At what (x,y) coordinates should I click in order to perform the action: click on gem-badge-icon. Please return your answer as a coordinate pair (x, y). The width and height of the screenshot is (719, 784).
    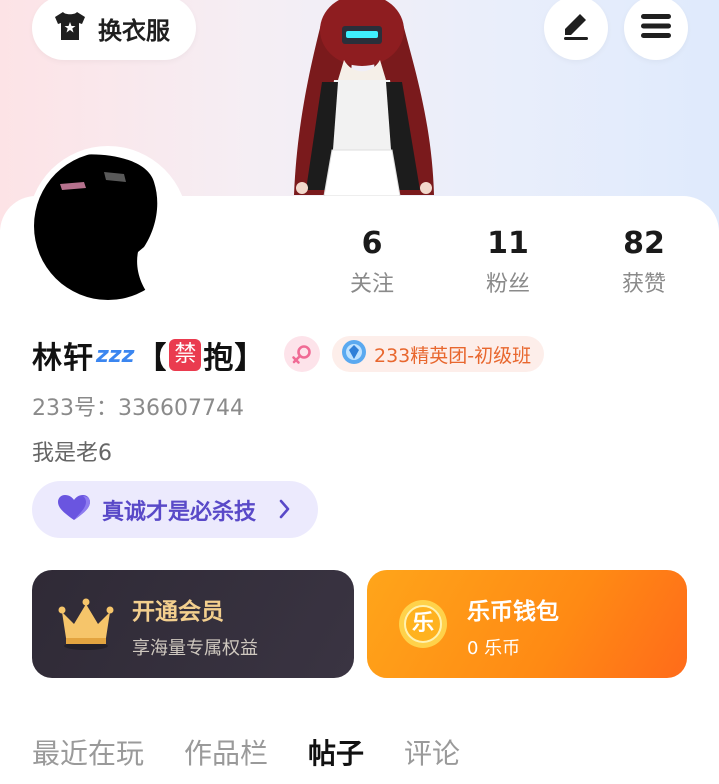
    Looking at the image, I should click on (354, 354).